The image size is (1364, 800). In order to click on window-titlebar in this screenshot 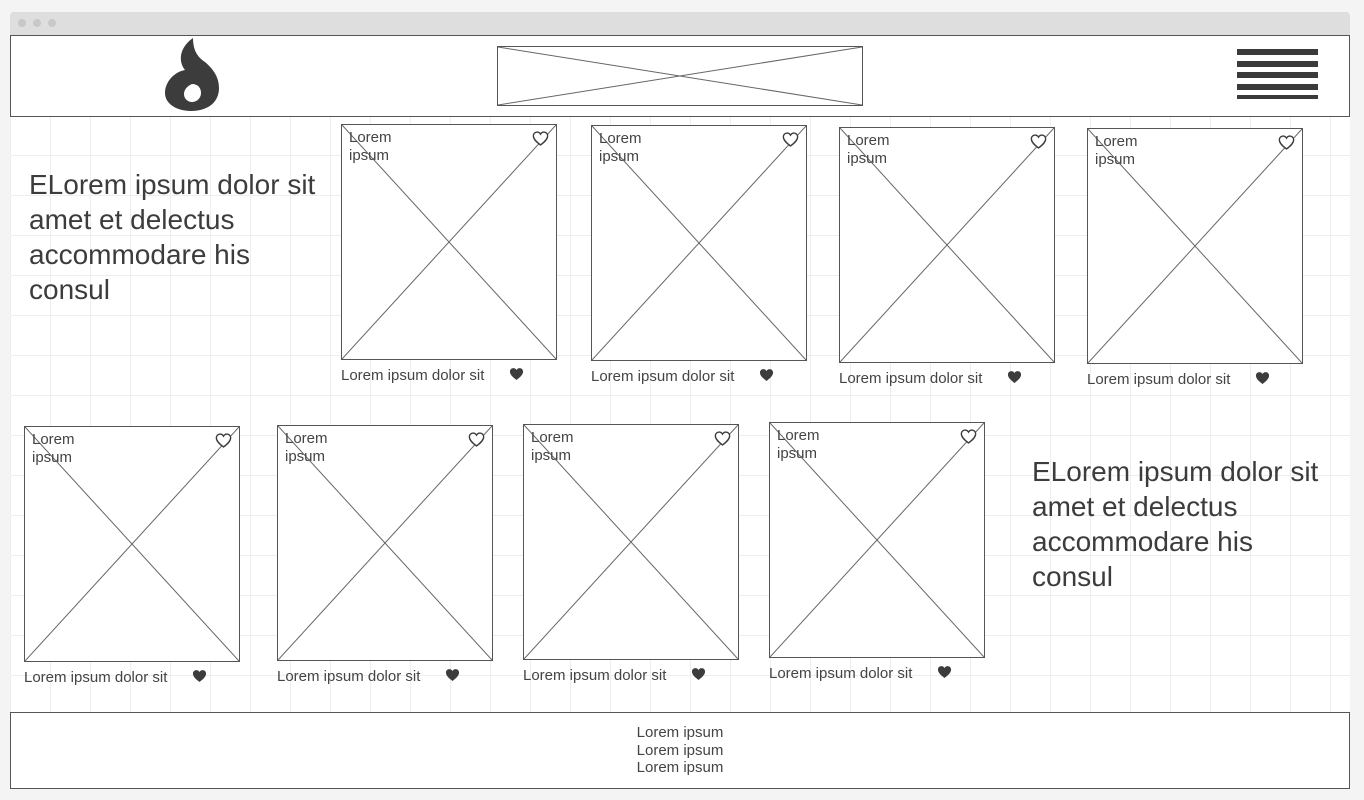, I will do `click(680, 23)`.